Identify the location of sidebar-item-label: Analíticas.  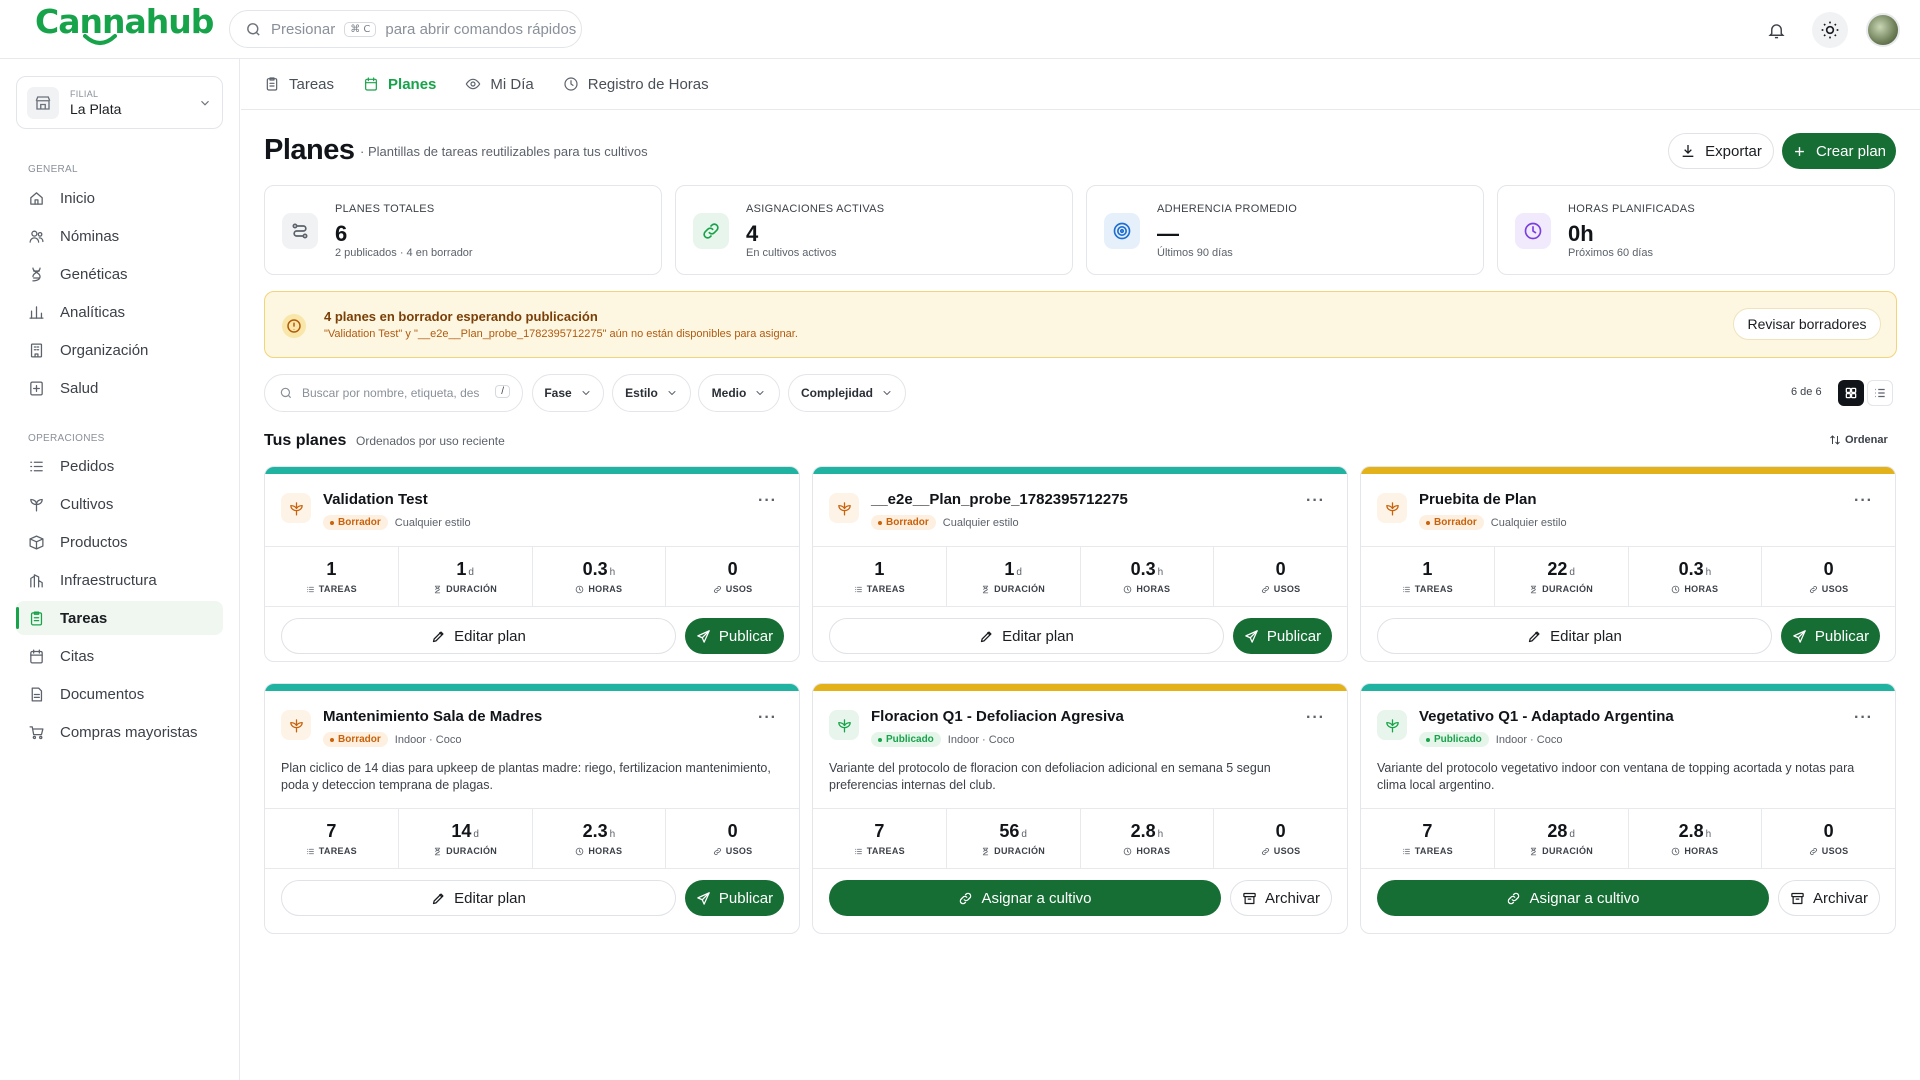
(93, 312).